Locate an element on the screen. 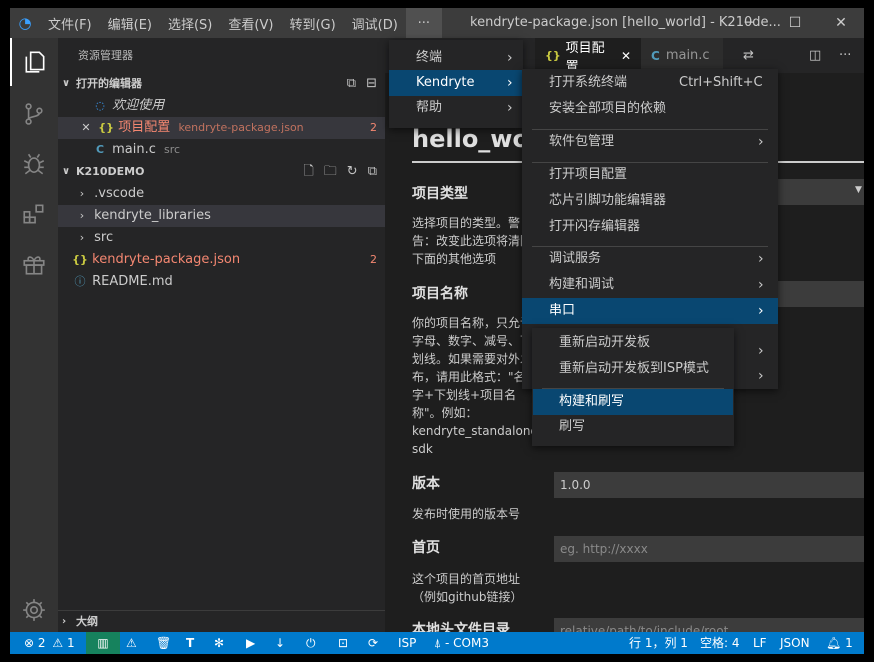 The image size is (874, 662). compare-changes-icon: ⇄ is located at coordinates (748, 55).